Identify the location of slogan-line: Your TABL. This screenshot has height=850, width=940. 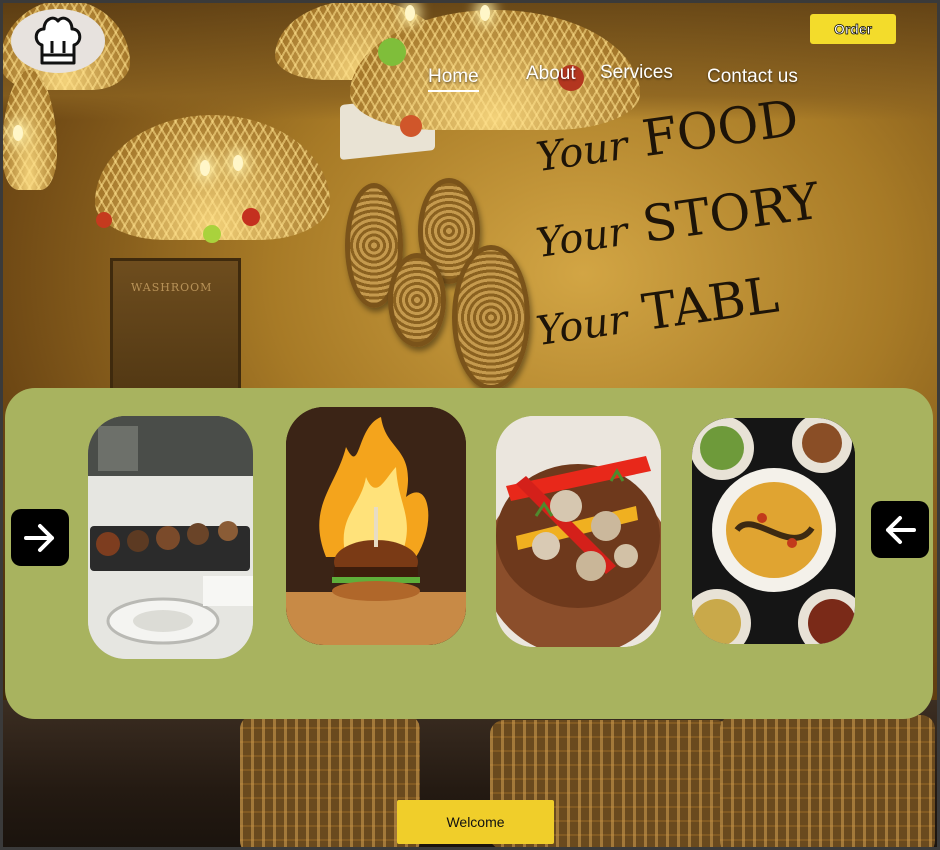
(679, 308).